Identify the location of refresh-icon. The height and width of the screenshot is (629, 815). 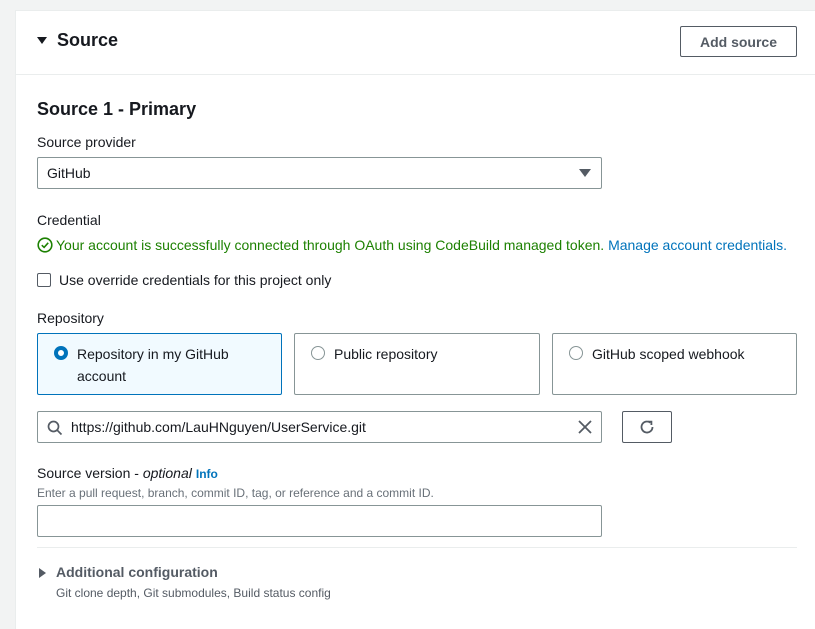
(647, 427).